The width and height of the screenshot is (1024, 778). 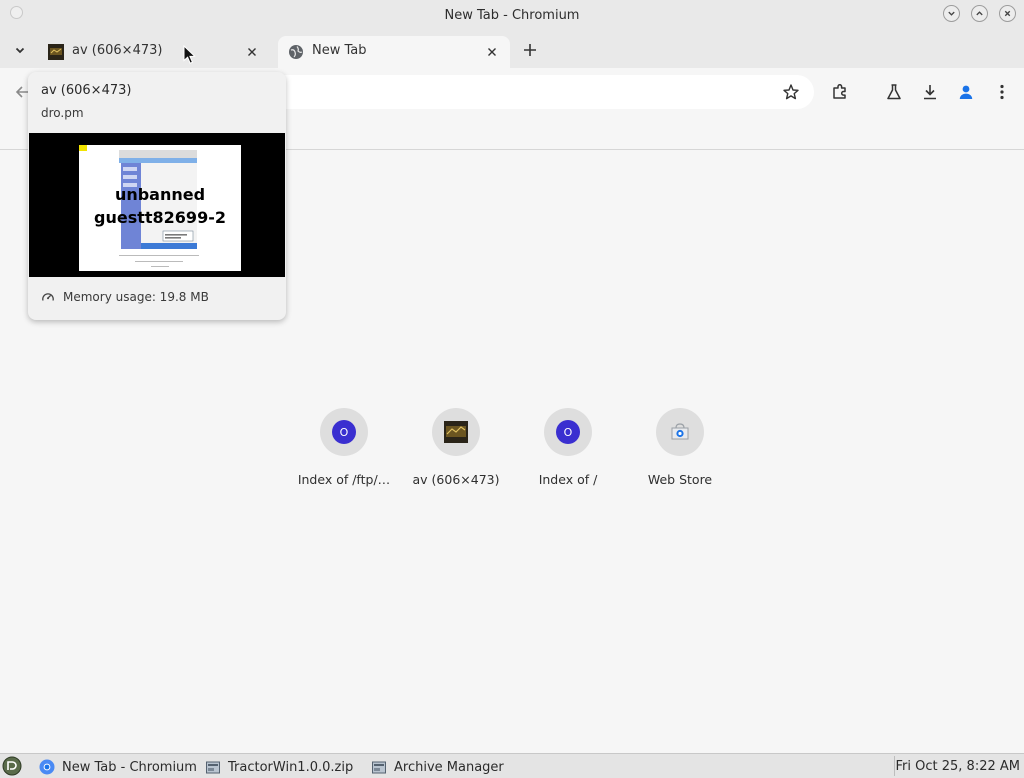 I want to click on shortcut-label: Web Store, so click(x=680, y=479).